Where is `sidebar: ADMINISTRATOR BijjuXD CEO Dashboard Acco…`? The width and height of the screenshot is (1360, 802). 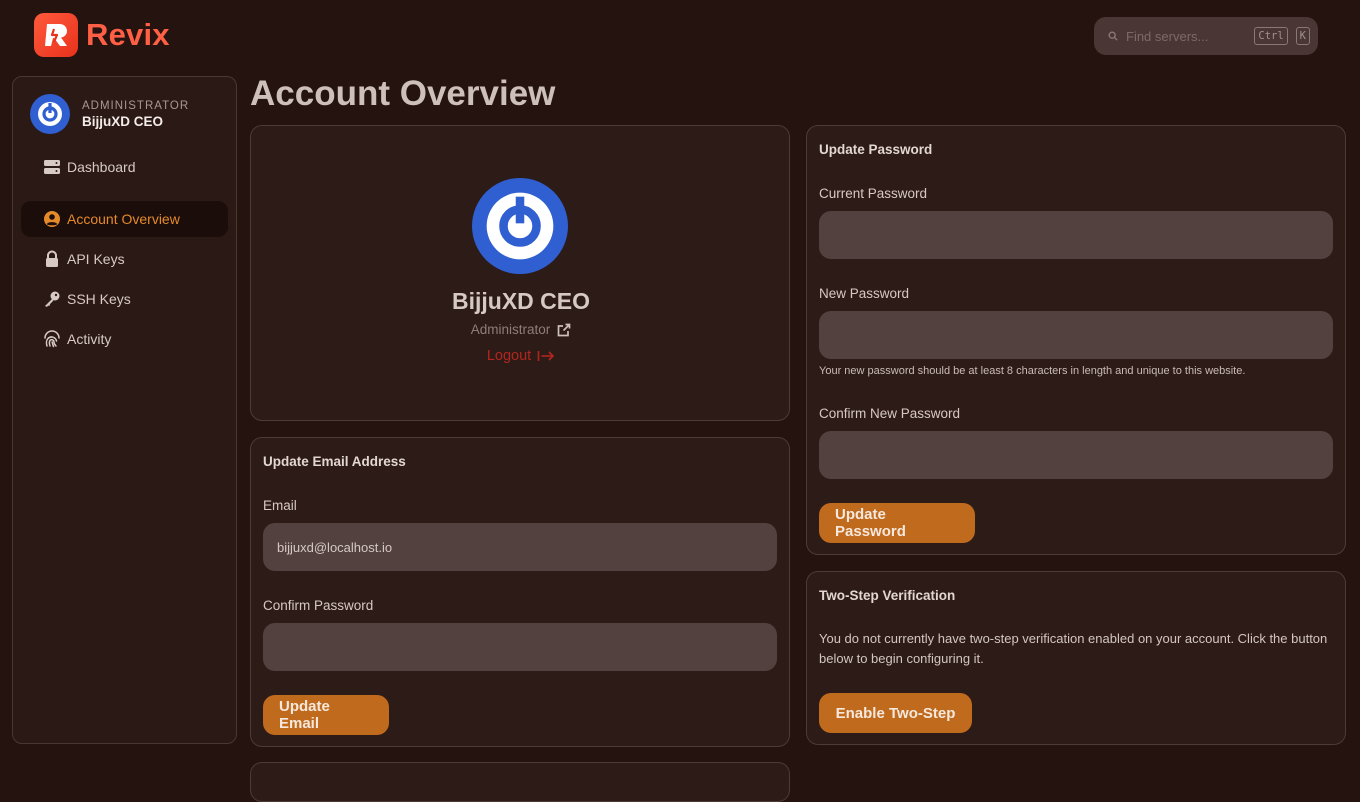 sidebar: ADMINISTRATOR BijjuXD CEO Dashboard Acco… is located at coordinates (124, 410).